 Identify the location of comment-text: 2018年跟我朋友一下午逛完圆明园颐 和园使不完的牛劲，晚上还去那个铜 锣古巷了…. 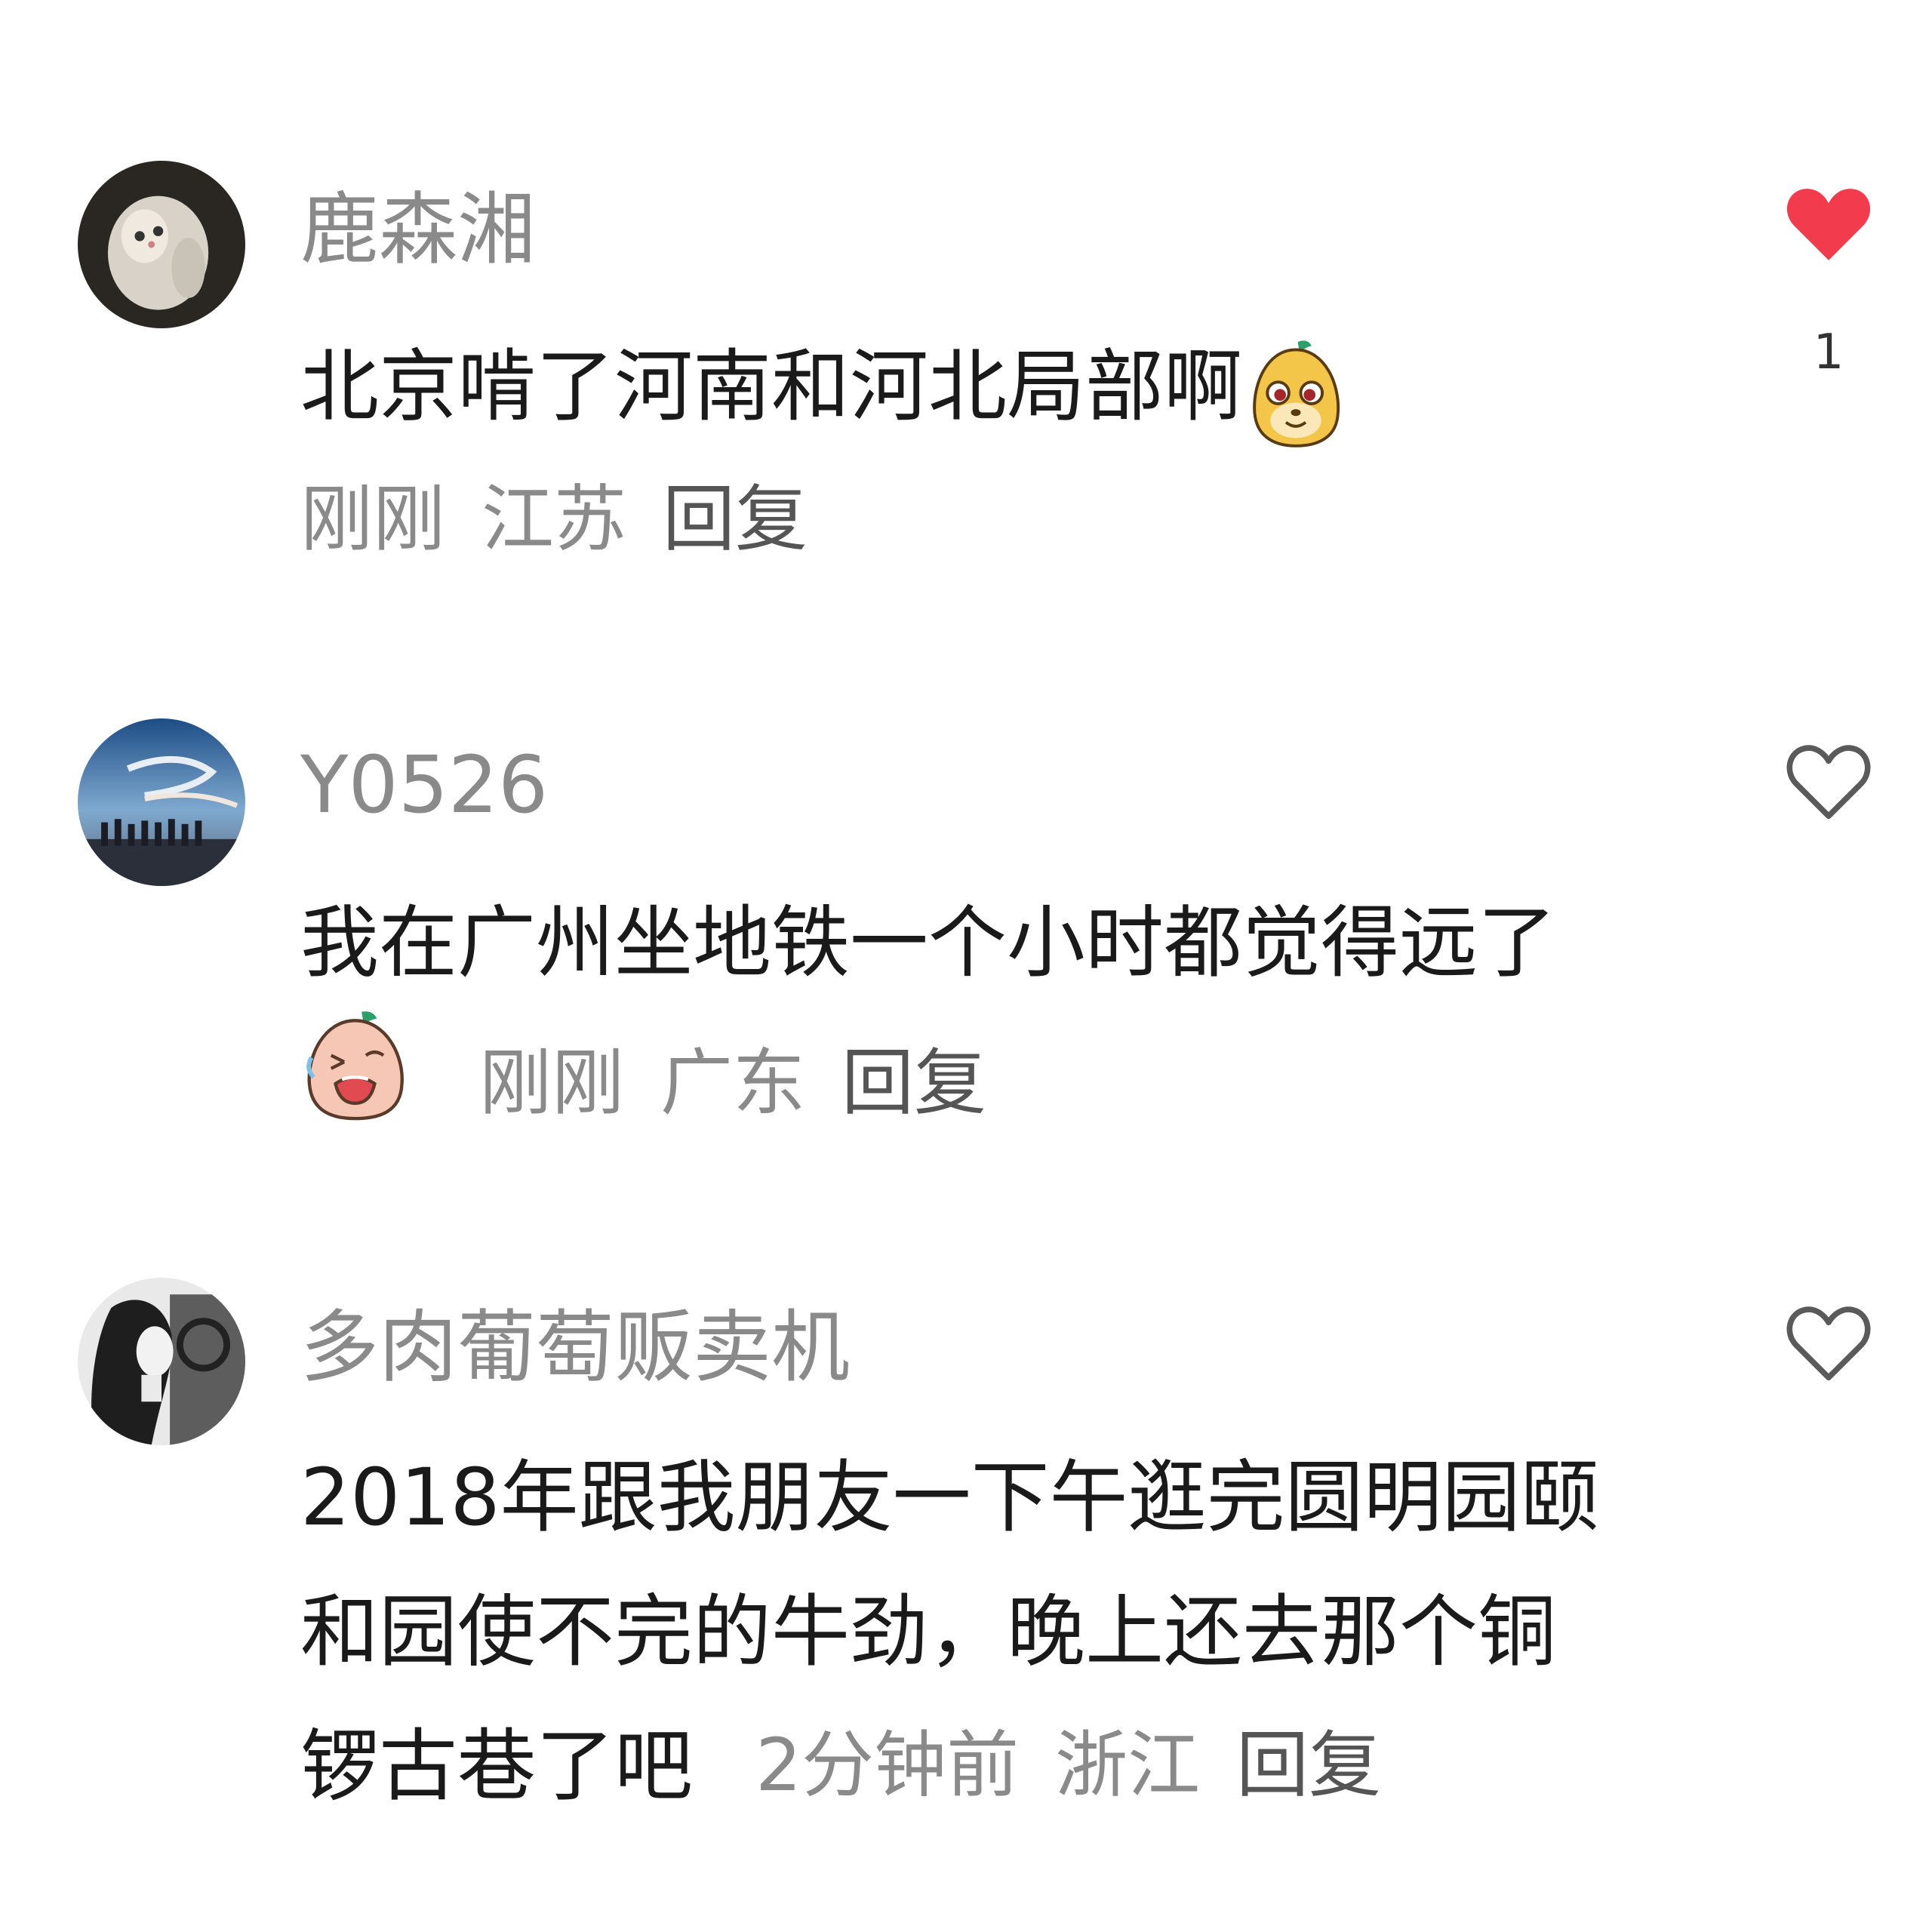
(949, 1631).